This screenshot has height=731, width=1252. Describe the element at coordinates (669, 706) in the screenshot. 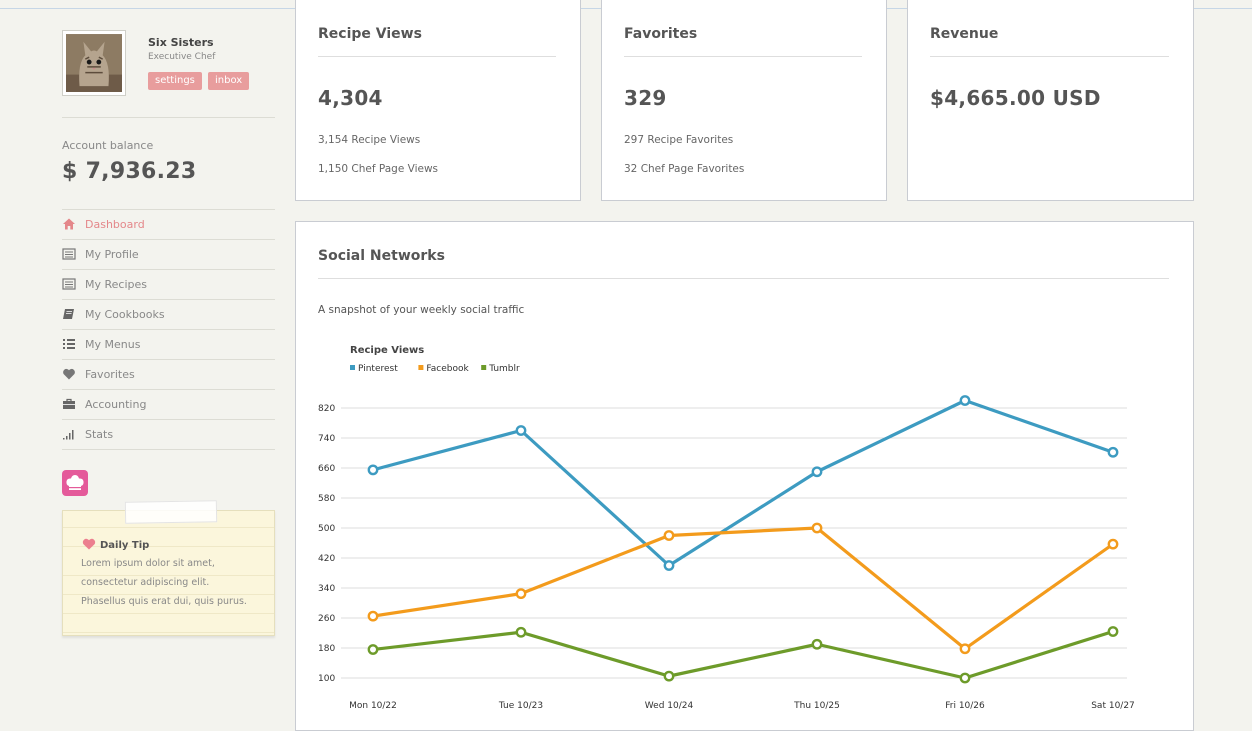

I see `x-tick-label: Wed 10/24` at that location.